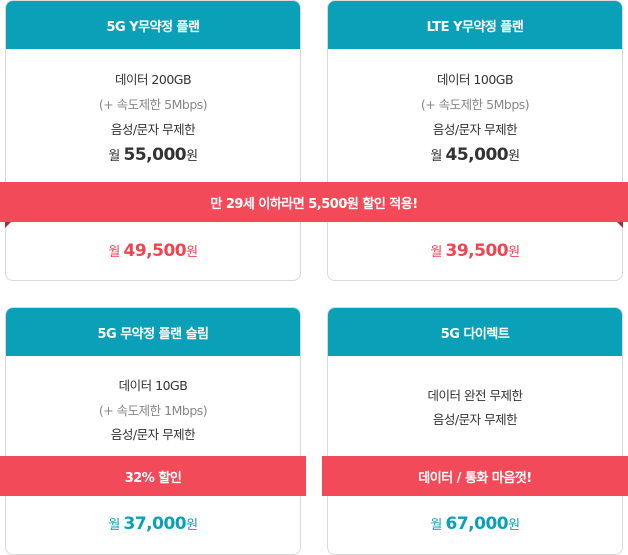 This screenshot has height=555, width=628. Describe the element at coordinates (475, 251) in the screenshot. I see `plan-discount-price: 월 39,500원` at that location.